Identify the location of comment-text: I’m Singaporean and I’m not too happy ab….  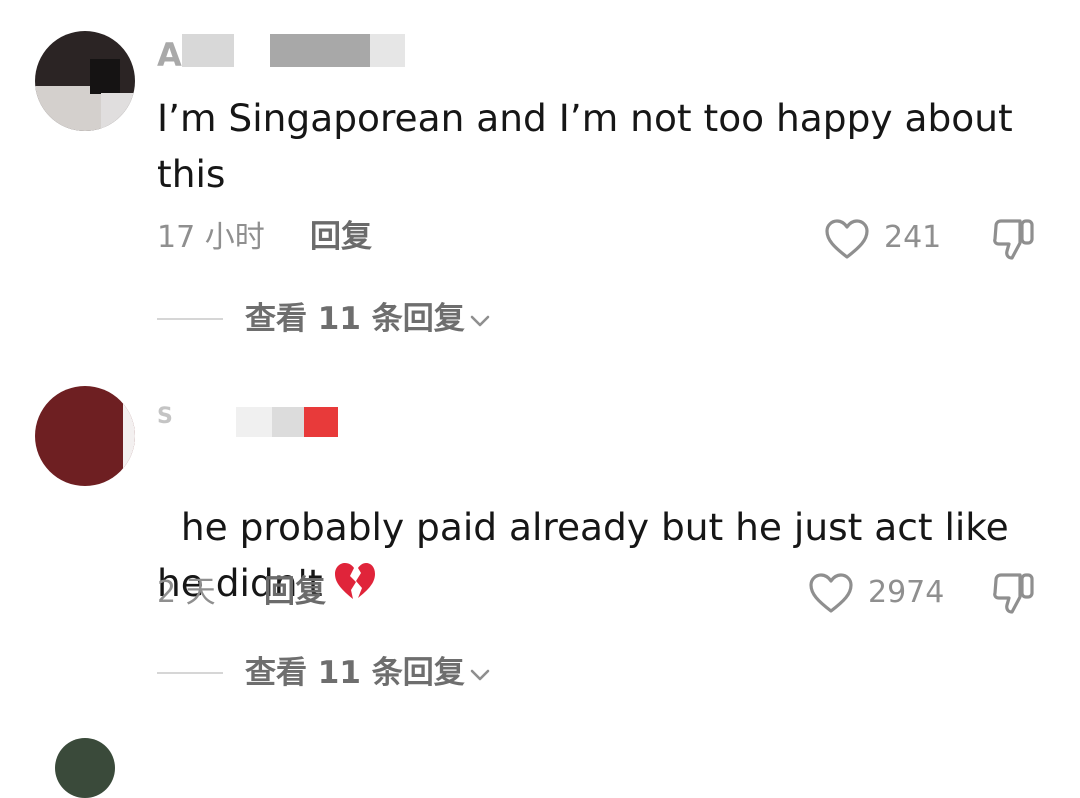
(585, 146).